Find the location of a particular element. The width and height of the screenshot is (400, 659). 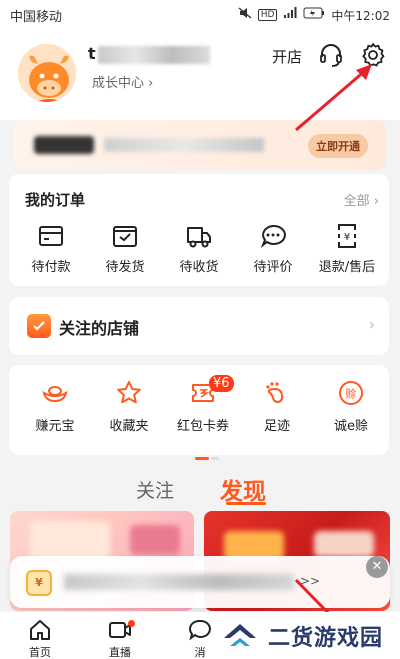

tab-messages-label: 消 is located at coordinates (200, 652).